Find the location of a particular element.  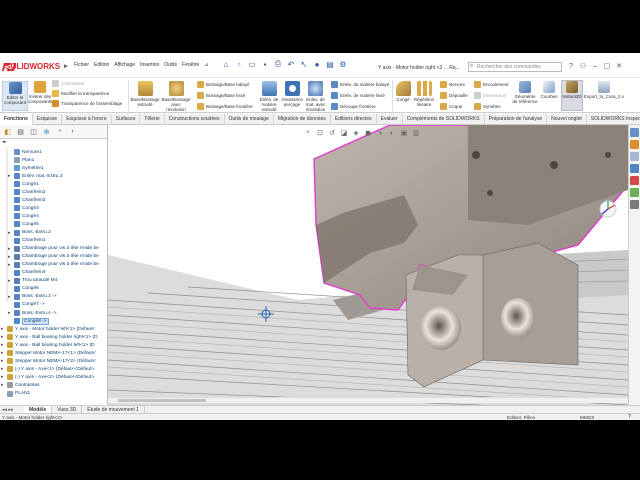

expand-arrow-icon: › is located at coordinates (72, 131).